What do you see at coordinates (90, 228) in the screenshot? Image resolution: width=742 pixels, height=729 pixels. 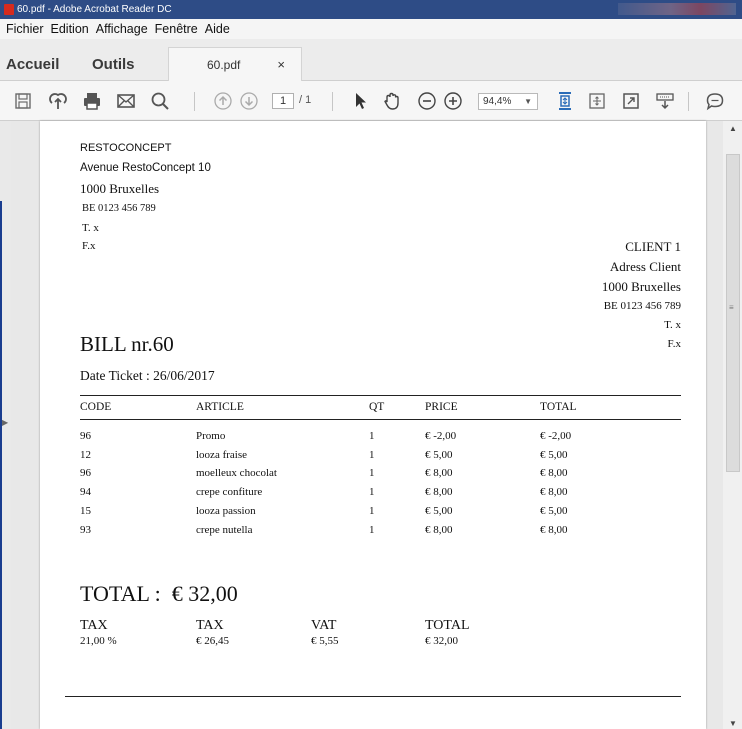 I see `company-tel: T. x` at bounding box center [90, 228].